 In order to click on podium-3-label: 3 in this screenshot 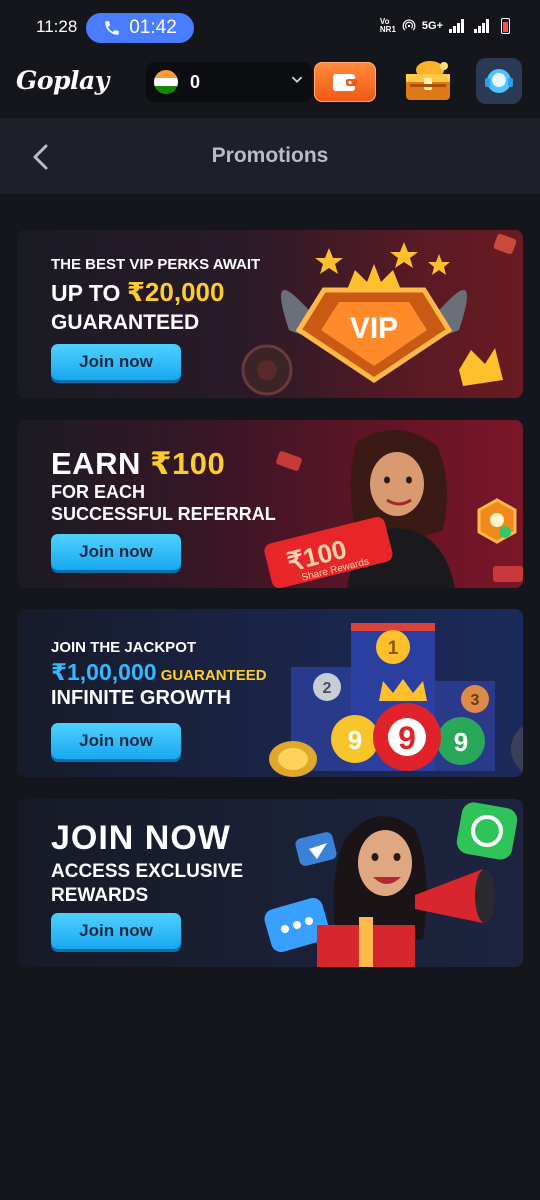, I will do `click(475, 700)`.